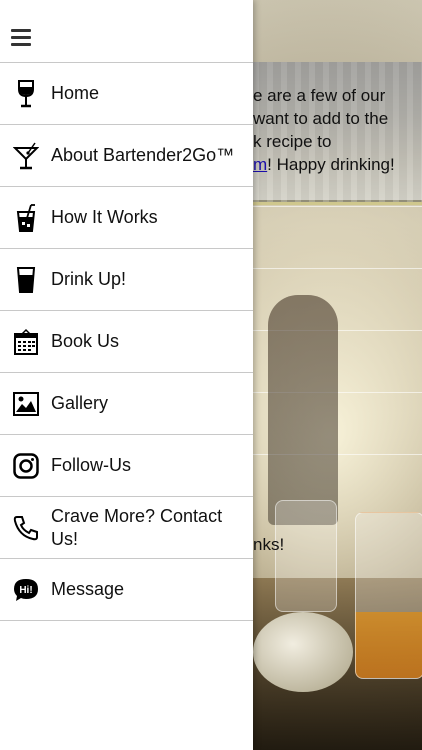  I want to click on pint-glass-icon, so click(26, 280).